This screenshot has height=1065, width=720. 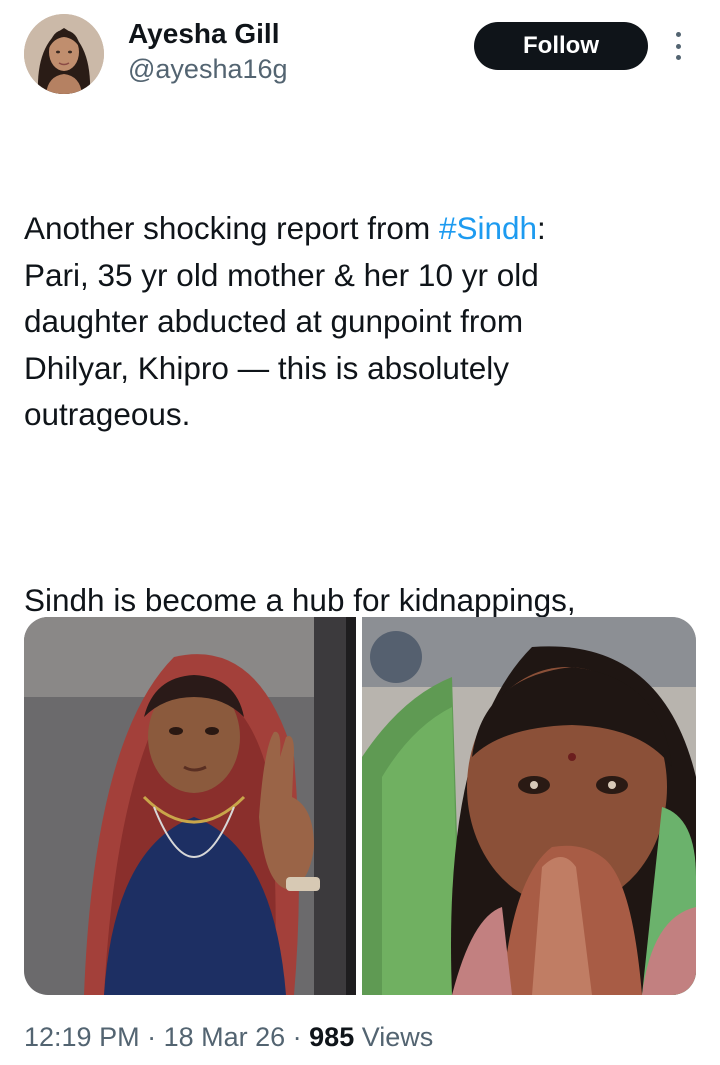 What do you see at coordinates (231, 228) in the screenshot?
I see `tweet-text-segment: Another shocking report from` at bounding box center [231, 228].